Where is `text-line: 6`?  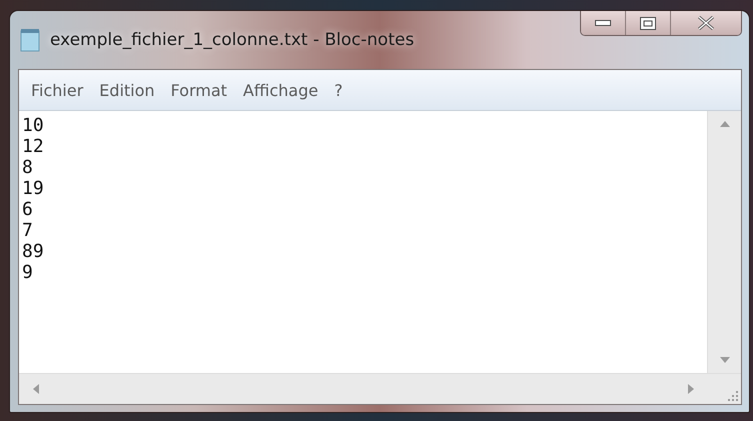 text-line: 6 is located at coordinates (28, 209).